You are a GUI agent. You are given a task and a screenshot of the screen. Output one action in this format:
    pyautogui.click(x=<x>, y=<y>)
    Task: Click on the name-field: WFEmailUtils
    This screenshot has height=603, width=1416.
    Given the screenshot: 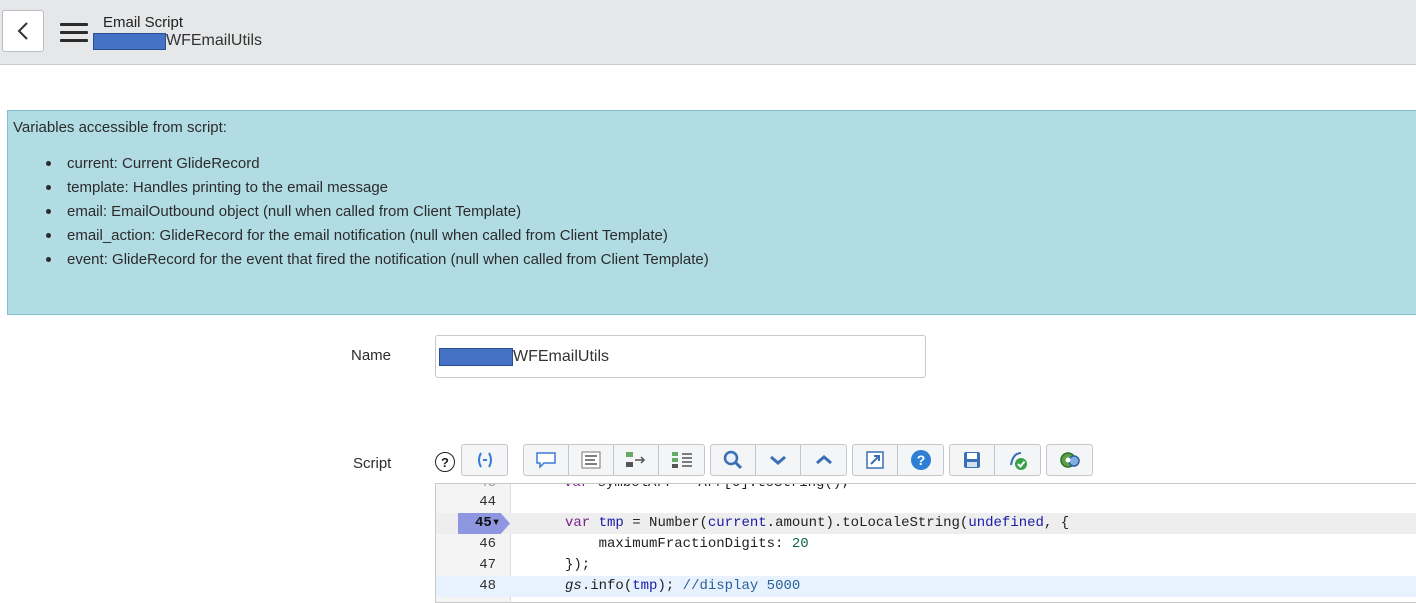 What is the action you would take?
    pyautogui.click(x=680, y=356)
    